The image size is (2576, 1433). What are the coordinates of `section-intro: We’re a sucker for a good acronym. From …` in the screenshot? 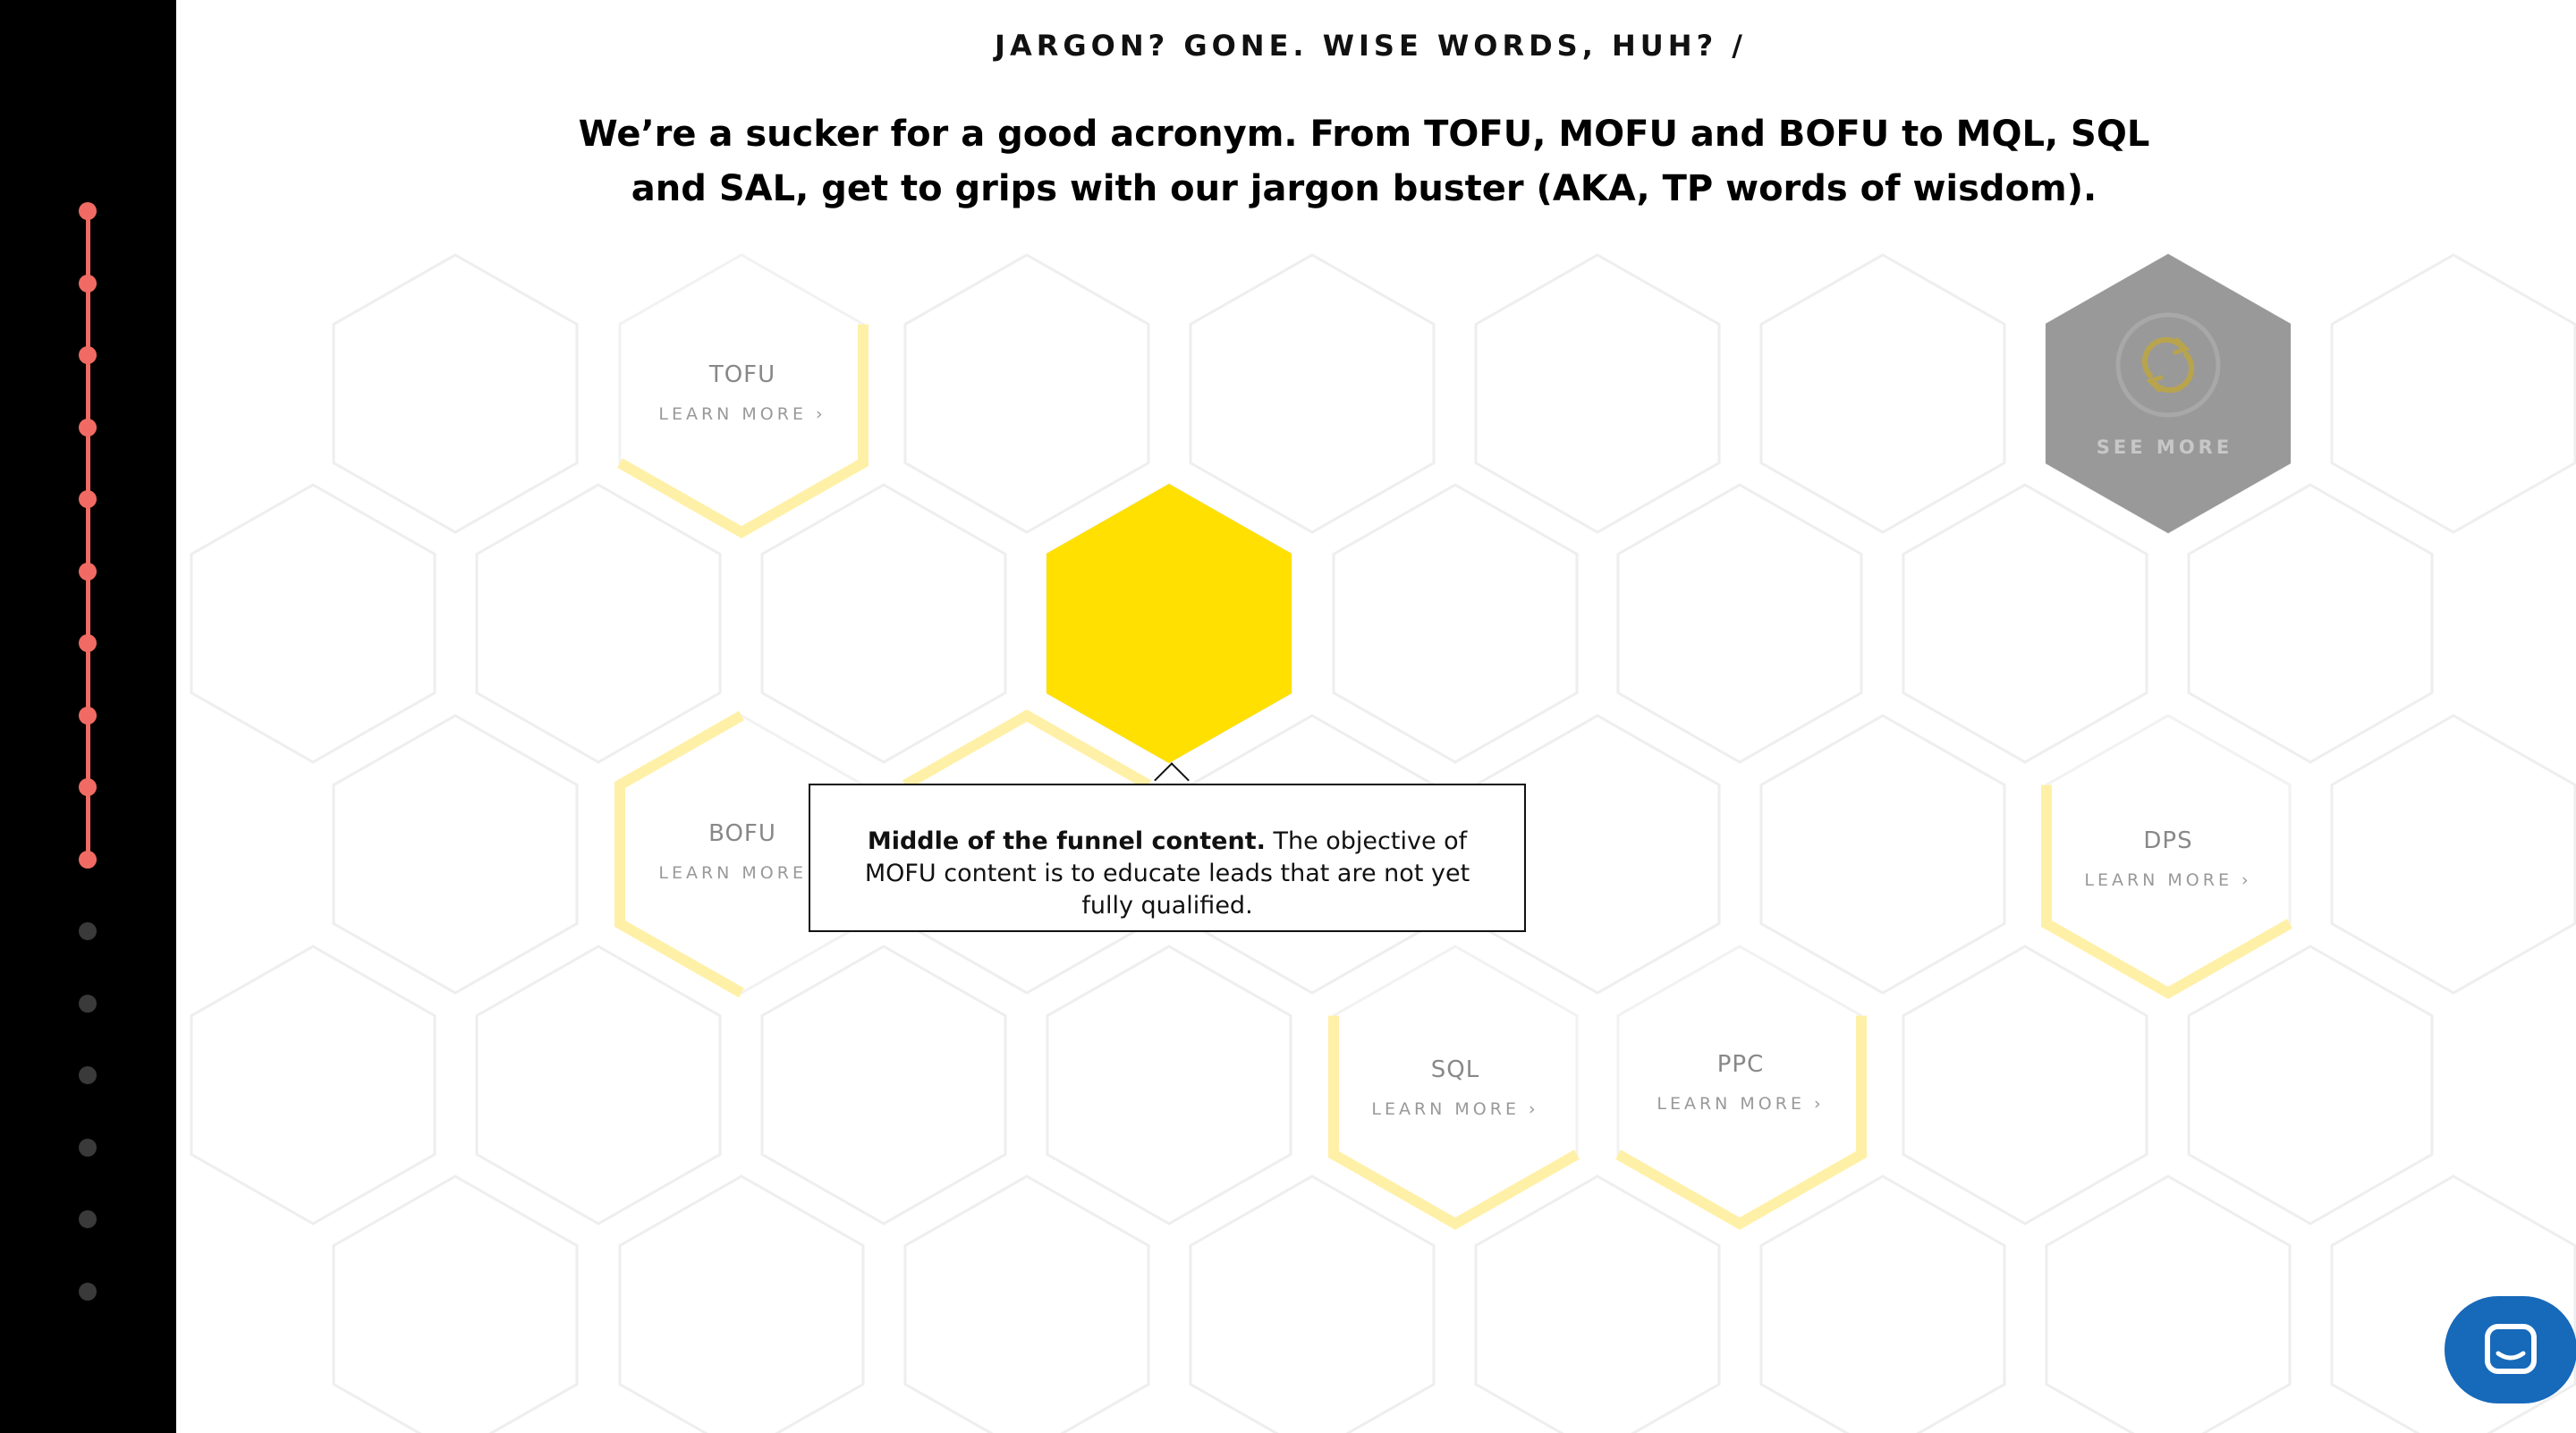 It's located at (1364, 161).